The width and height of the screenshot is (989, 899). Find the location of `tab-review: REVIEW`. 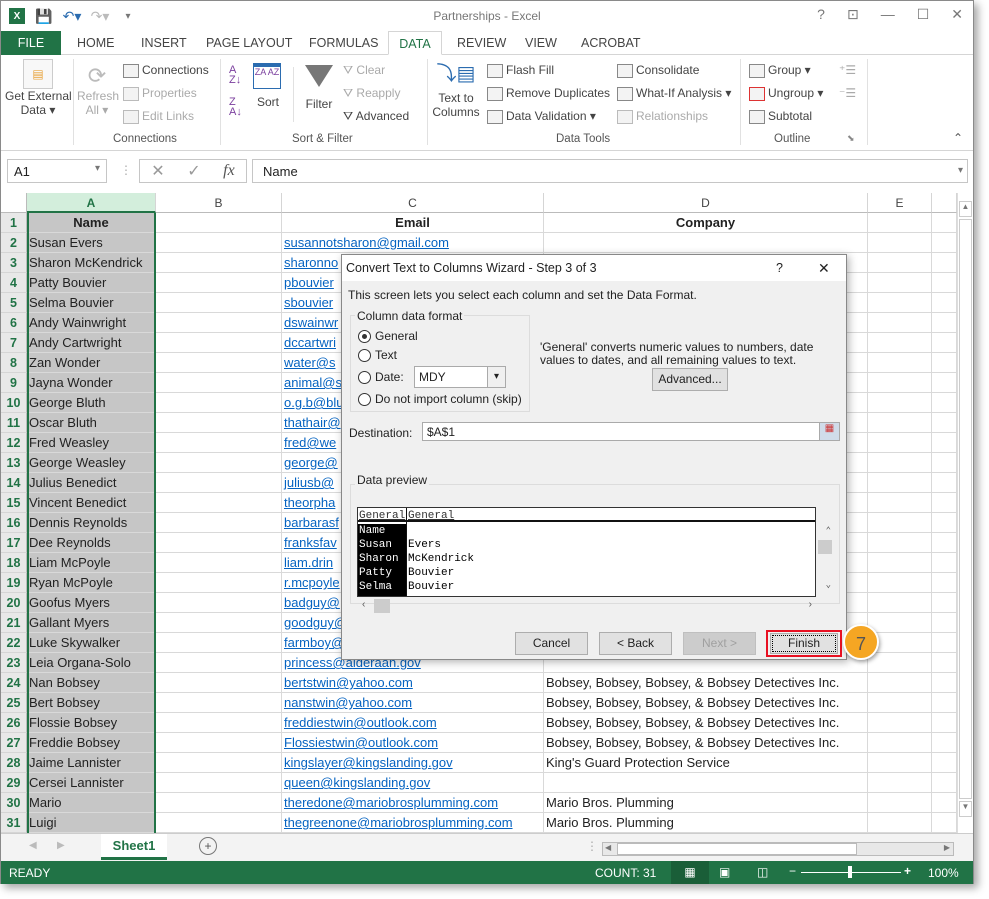

tab-review: REVIEW is located at coordinates (481, 43).